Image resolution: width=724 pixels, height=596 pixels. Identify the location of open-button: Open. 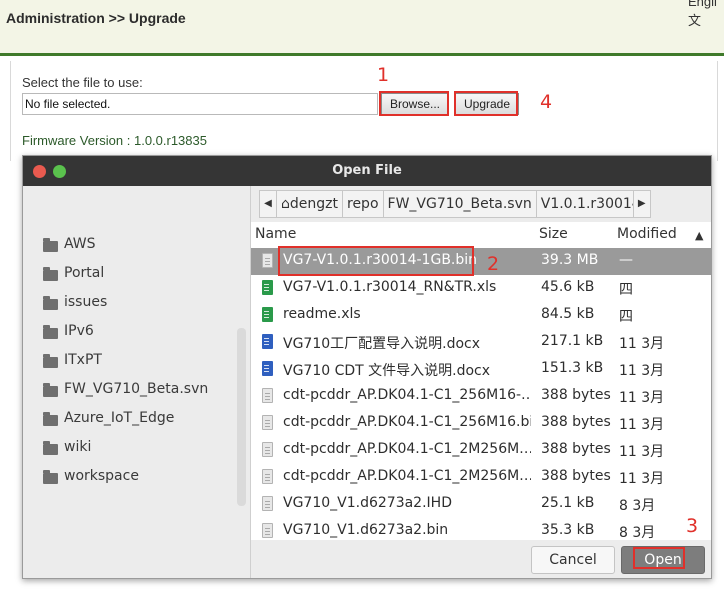
(663, 560).